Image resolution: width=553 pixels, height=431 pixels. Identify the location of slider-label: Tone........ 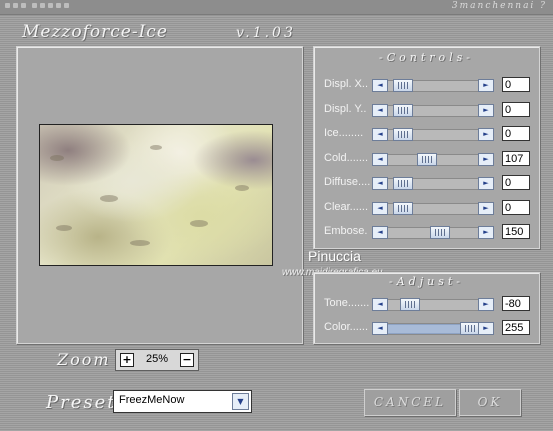
(347, 303).